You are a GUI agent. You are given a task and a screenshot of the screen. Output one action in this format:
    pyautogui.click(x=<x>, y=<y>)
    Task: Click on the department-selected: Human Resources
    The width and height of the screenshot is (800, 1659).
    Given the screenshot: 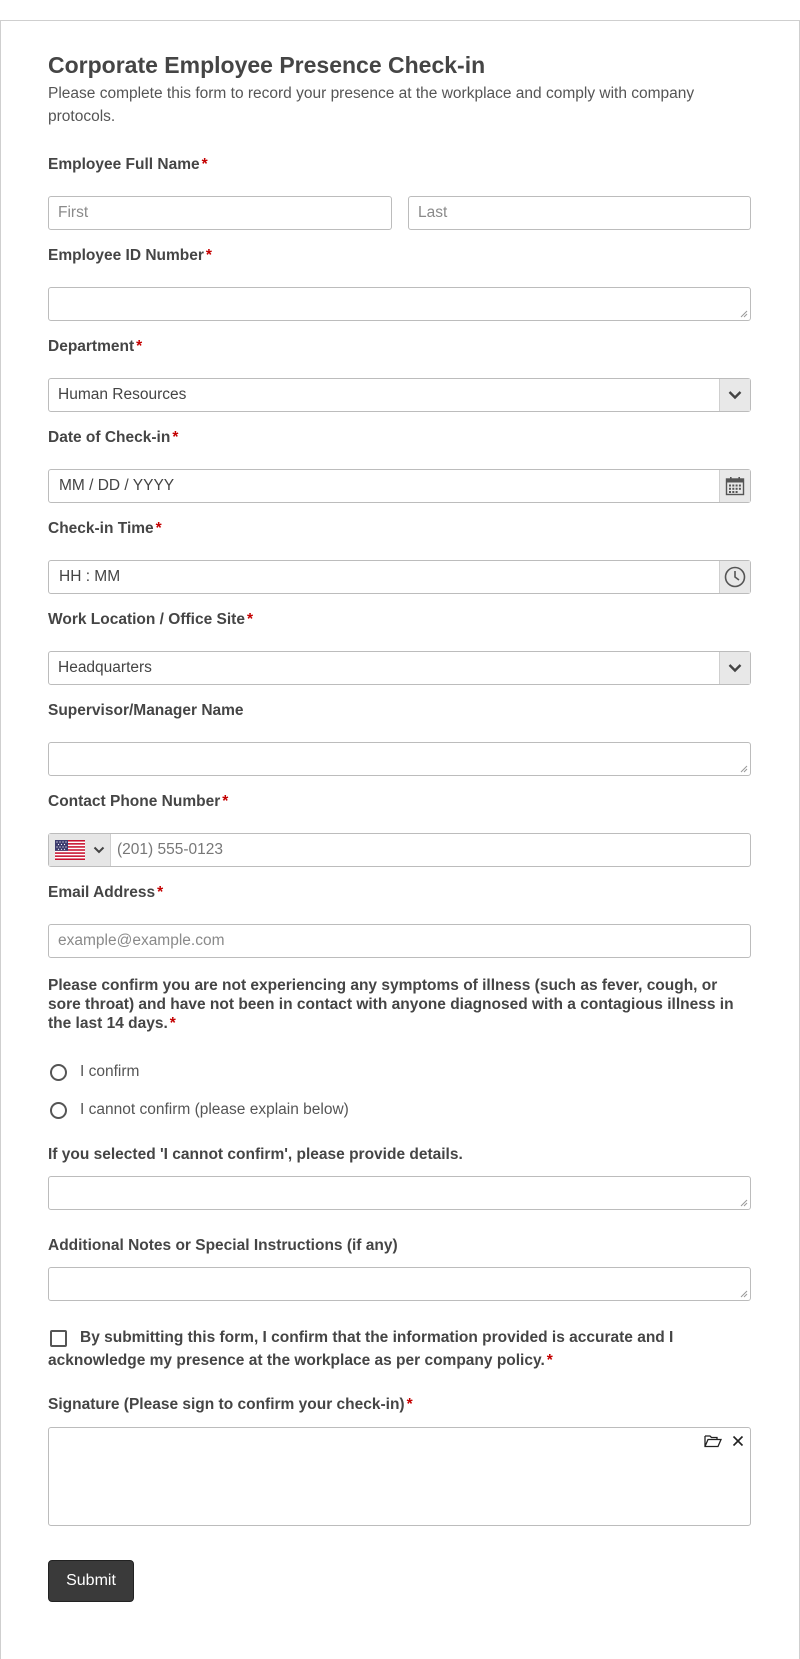 What is the action you would take?
    pyautogui.click(x=122, y=394)
    